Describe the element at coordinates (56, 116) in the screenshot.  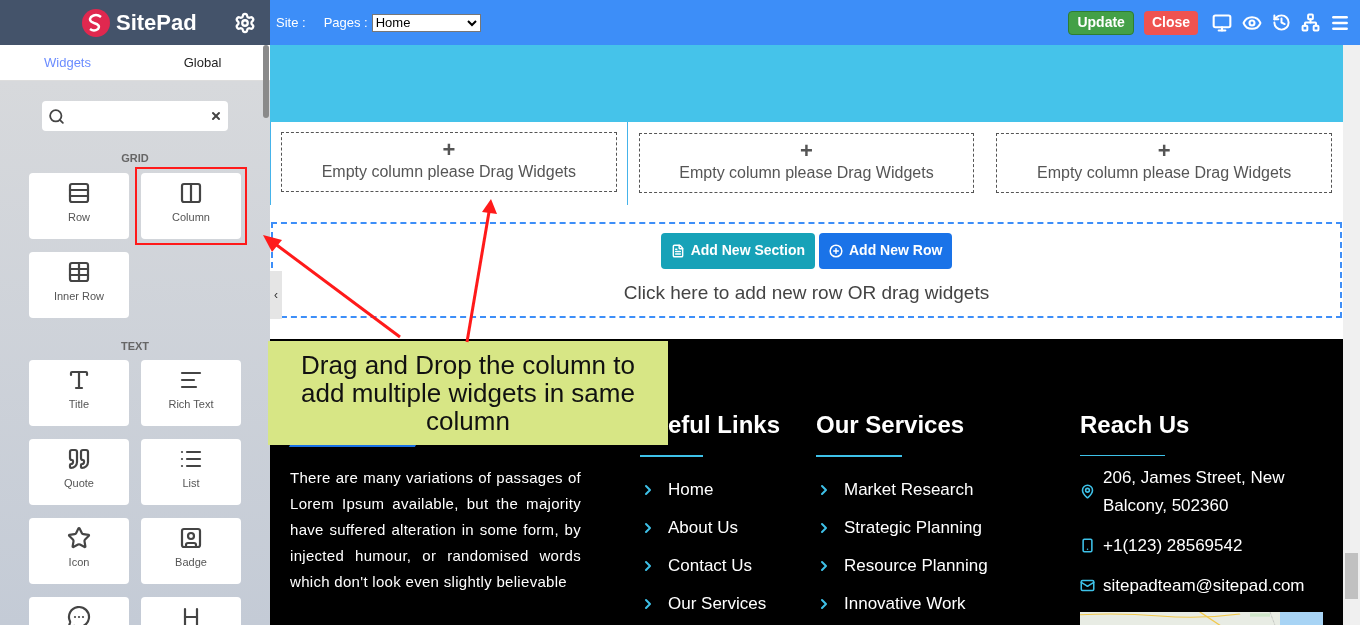
I see `search-icon` at that location.